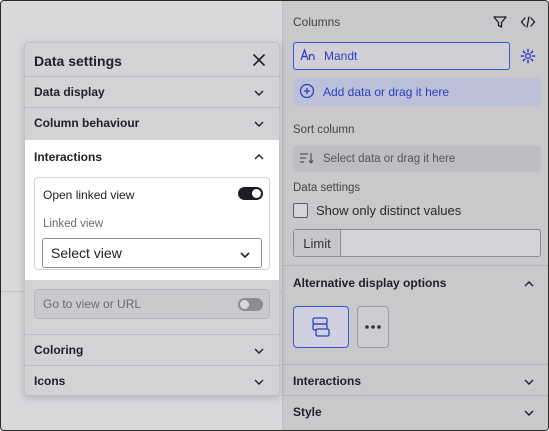 This screenshot has height=431, width=549. What do you see at coordinates (152, 91) in the screenshot?
I see `section-data-display: Data display` at bounding box center [152, 91].